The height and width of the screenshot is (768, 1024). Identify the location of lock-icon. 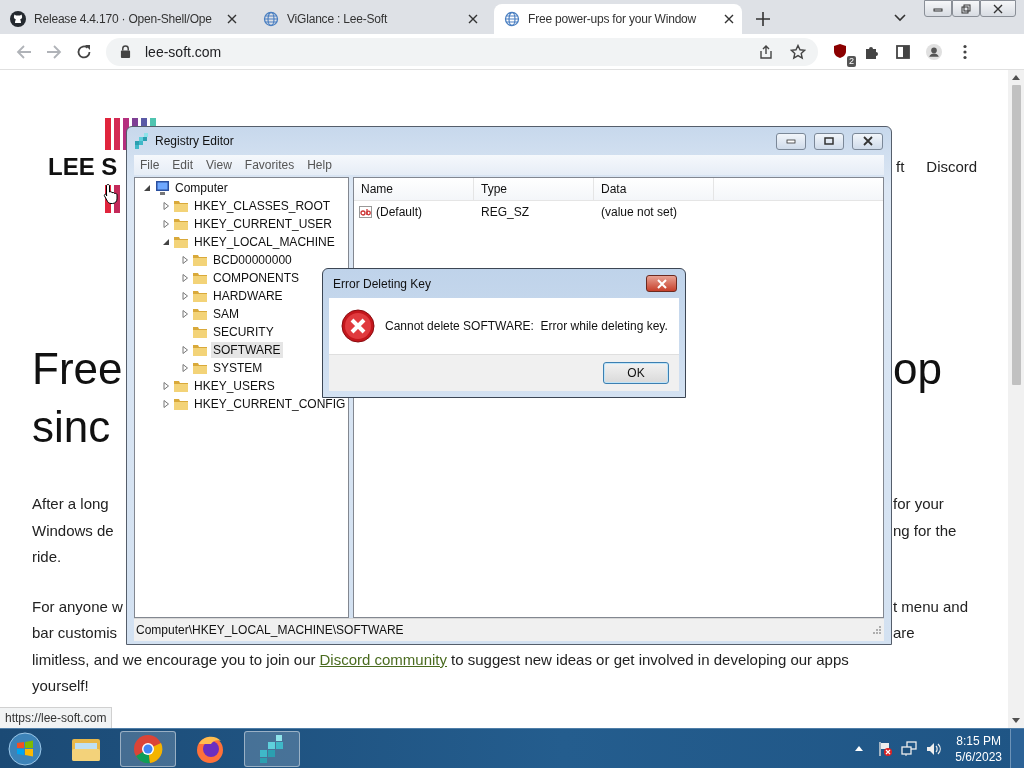
(125, 51).